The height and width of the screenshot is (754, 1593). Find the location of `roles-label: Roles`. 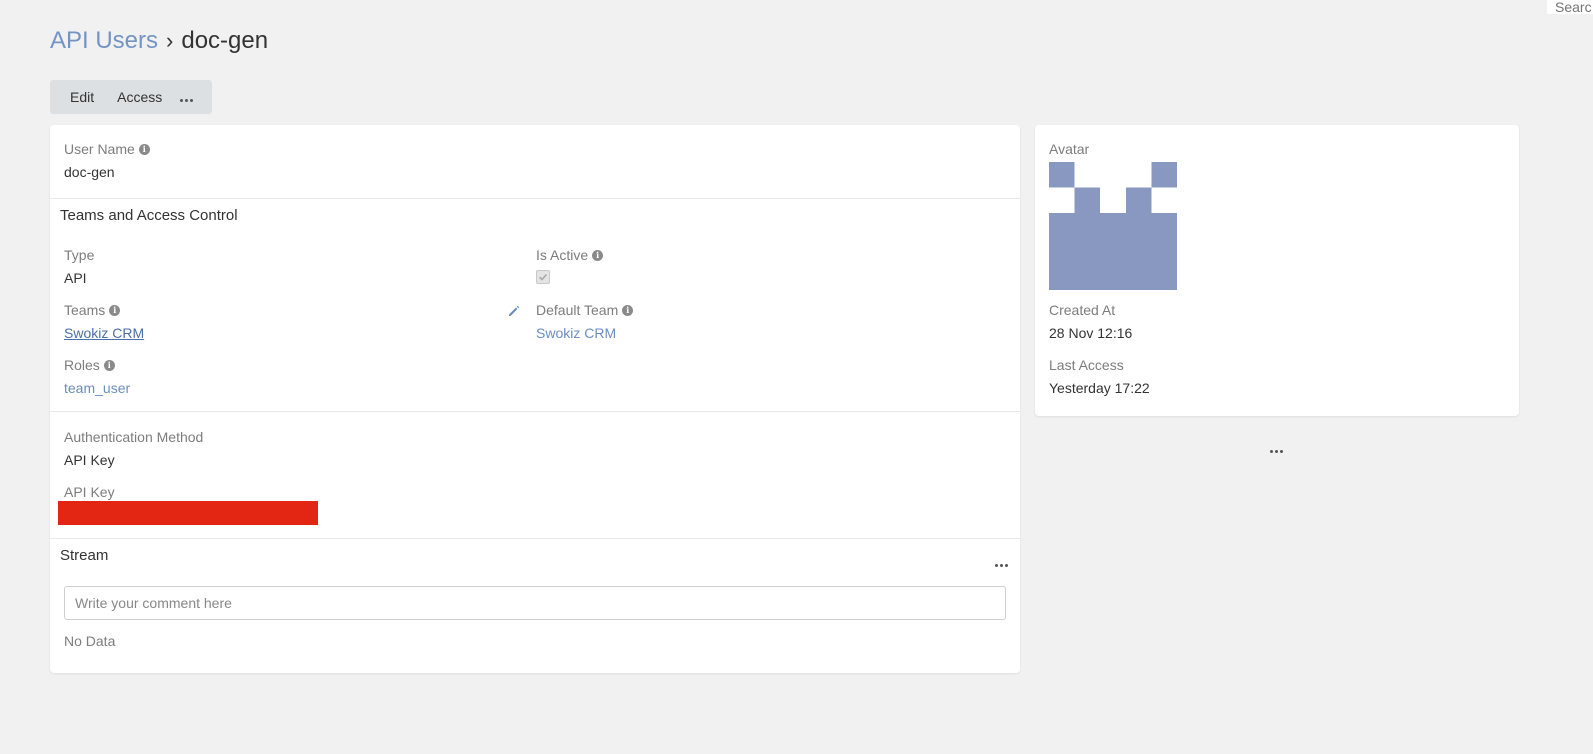

roles-label: Roles is located at coordinates (82, 365).